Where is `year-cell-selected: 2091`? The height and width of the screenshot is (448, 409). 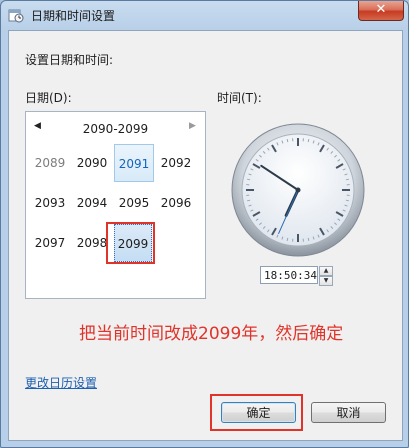
year-cell-selected: 2091 is located at coordinates (134, 163).